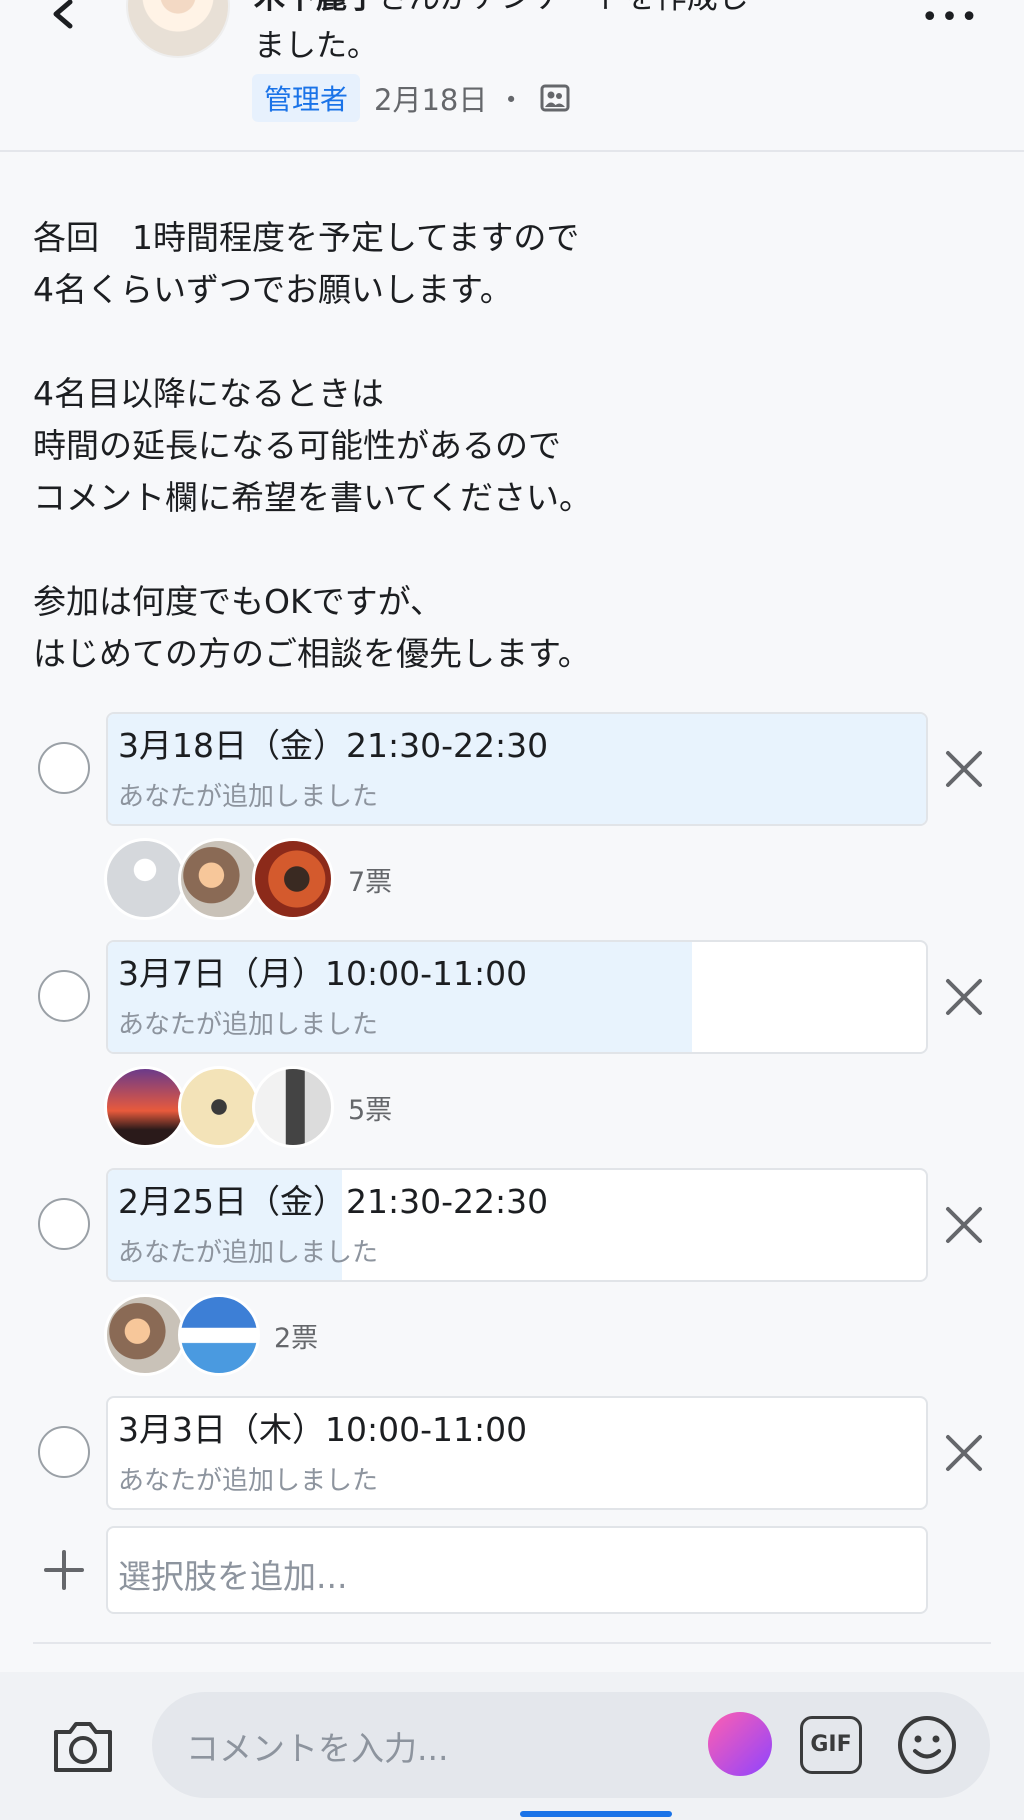 This screenshot has width=1024, height=1820. What do you see at coordinates (517, 1453) in the screenshot?
I see `option-box: 3月3日（木）10:00-11:00 あなたが追加しました` at bounding box center [517, 1453].